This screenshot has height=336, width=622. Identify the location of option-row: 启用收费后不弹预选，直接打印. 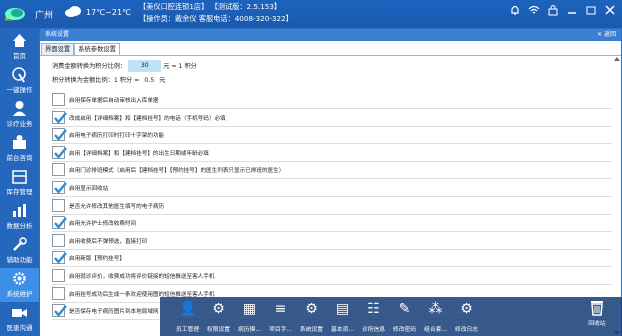
(332, 241).